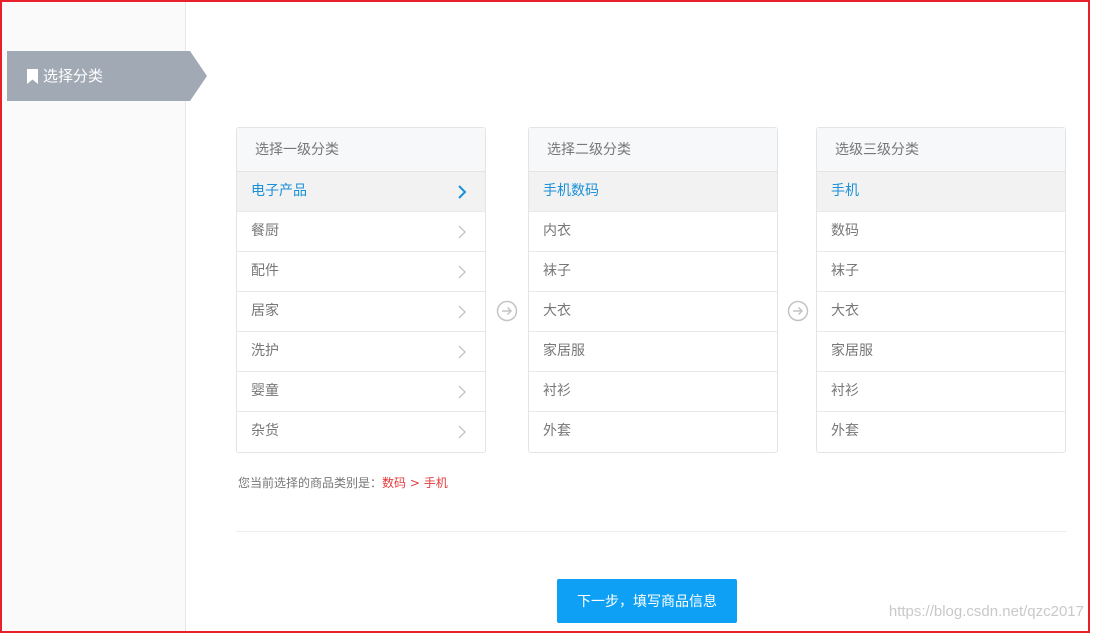 The image size is (1093, 633). Describe the element at coordinates (361, 192) in the screenshot. I see `category-item: 电子产品` at that location.